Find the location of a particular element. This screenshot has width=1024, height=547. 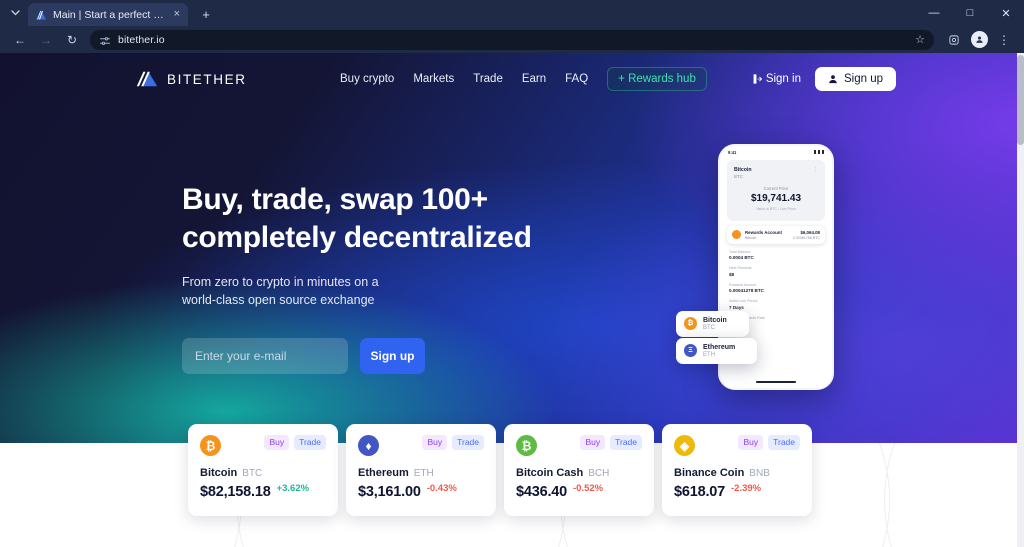

floating-card-bitcoin: ₿ Bitcoin BTC is located at coordinates (712, 324).